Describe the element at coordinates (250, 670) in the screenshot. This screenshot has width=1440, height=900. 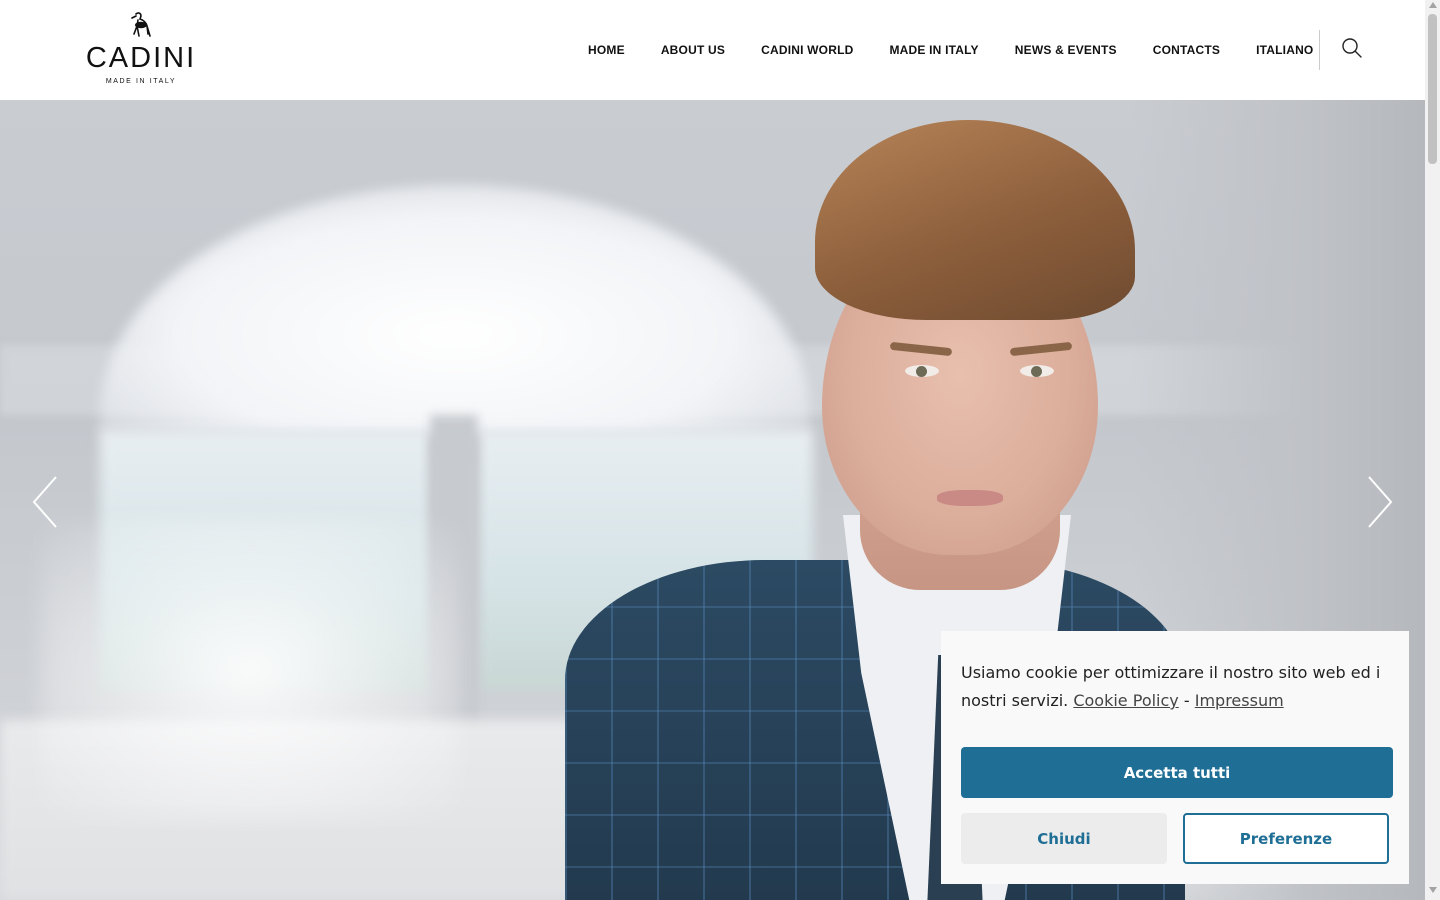
I see `hero-bg-light` at that location.